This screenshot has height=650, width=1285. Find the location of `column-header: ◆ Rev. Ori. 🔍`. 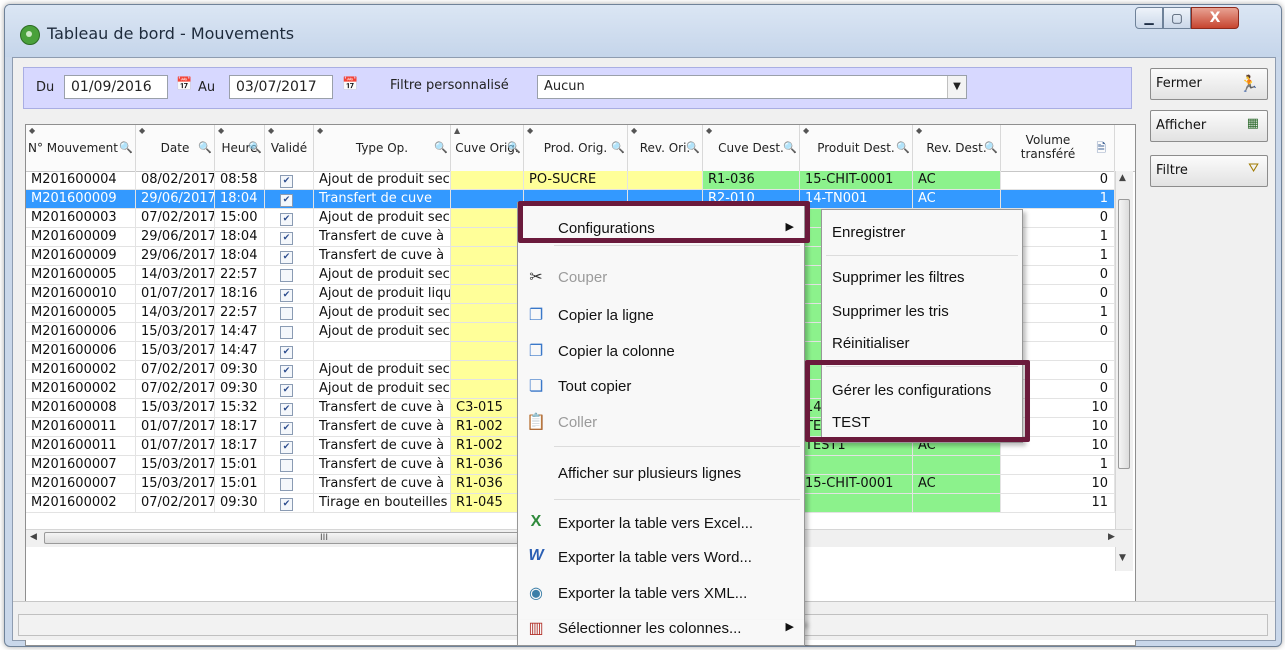

column-header: ◆ Rev. Ori. 🔍 is located at coordinates (665, 148).